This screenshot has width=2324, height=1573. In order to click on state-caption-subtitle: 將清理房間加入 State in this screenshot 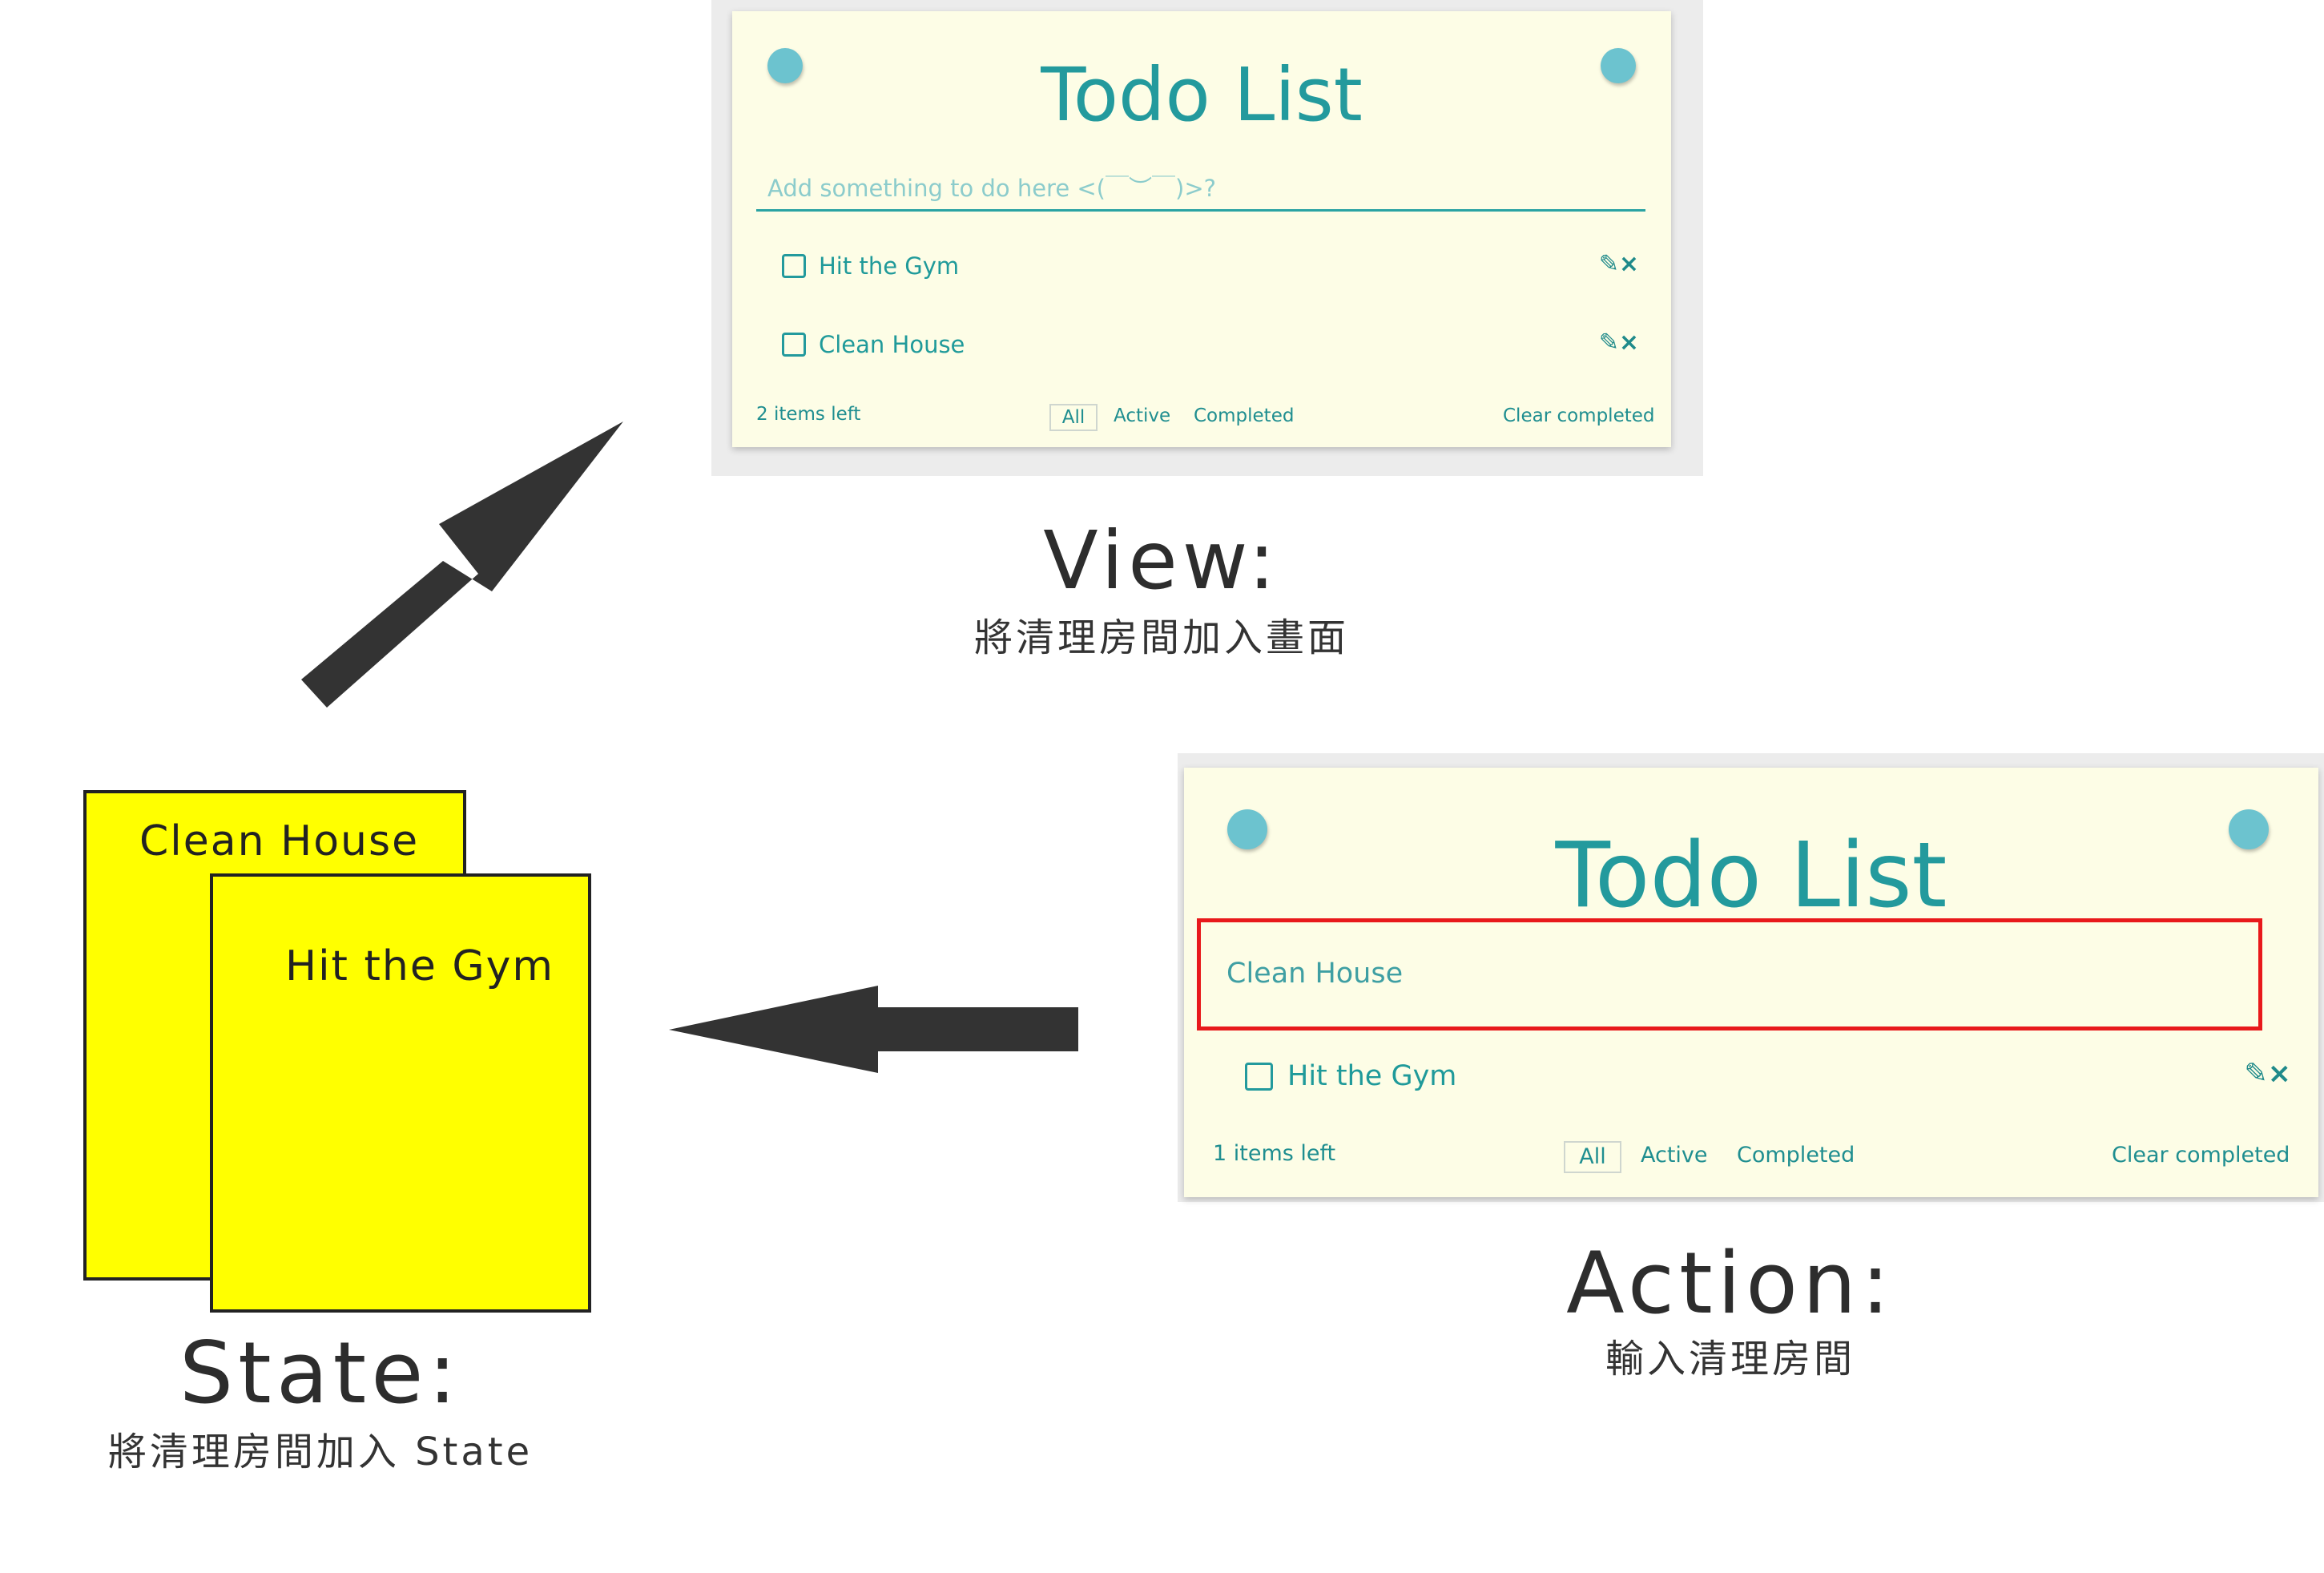, I will do `click(320, 1452)`.